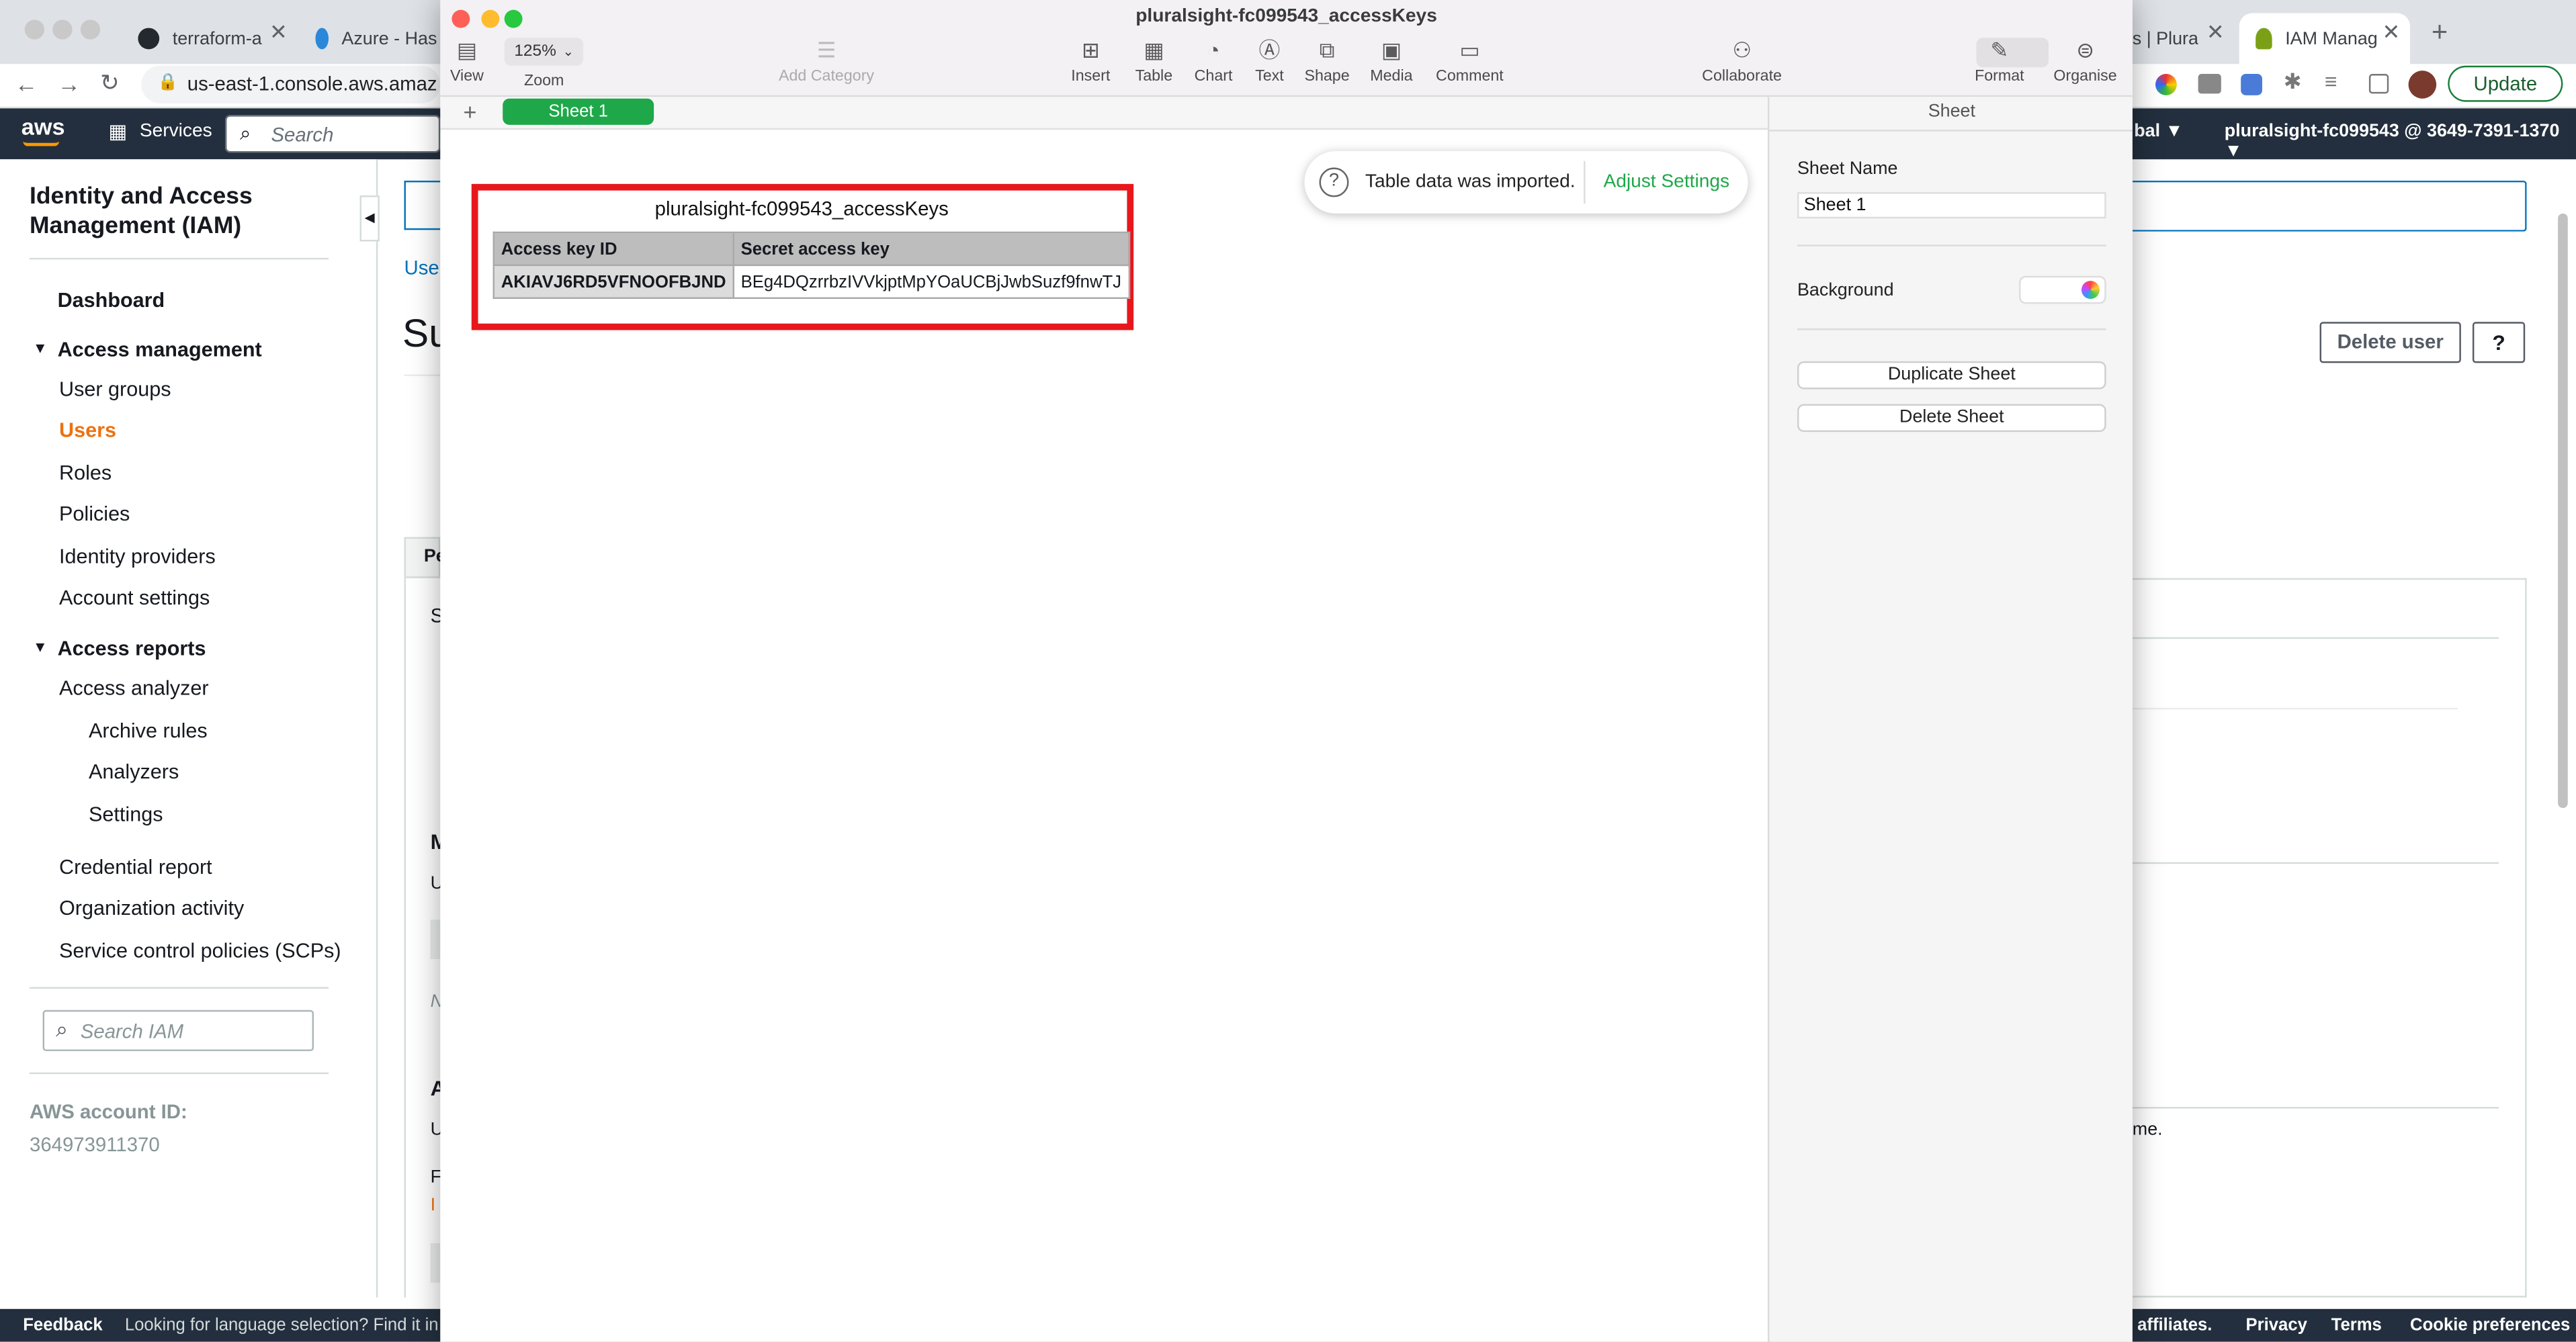 Image resolution: width=2576 pixels, height=1342 pixels. Describe the element at coordinates (1334, 182) in the screenshot. I see `question-icon: ?` at that location.